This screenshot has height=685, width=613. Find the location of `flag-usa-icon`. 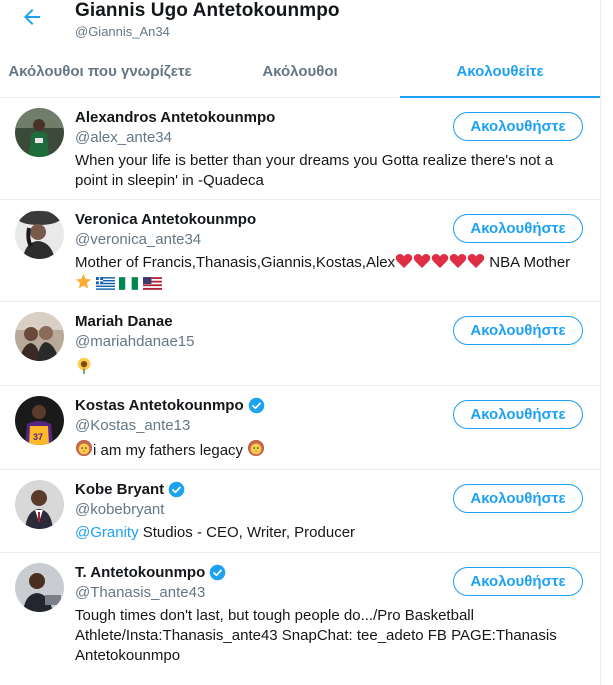

flag-usa-icon is located at coordinates (152, 283).